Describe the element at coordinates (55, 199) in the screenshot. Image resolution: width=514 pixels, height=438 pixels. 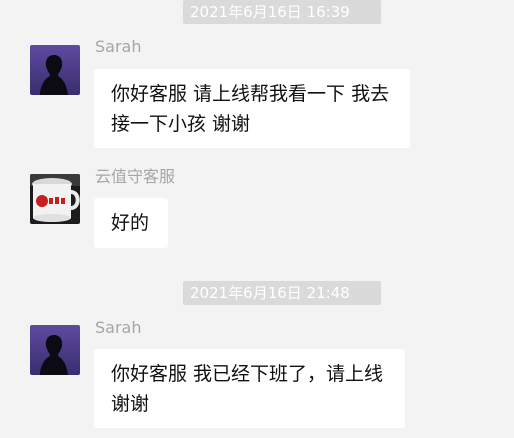
I see `support-avatar-icon` at that location.